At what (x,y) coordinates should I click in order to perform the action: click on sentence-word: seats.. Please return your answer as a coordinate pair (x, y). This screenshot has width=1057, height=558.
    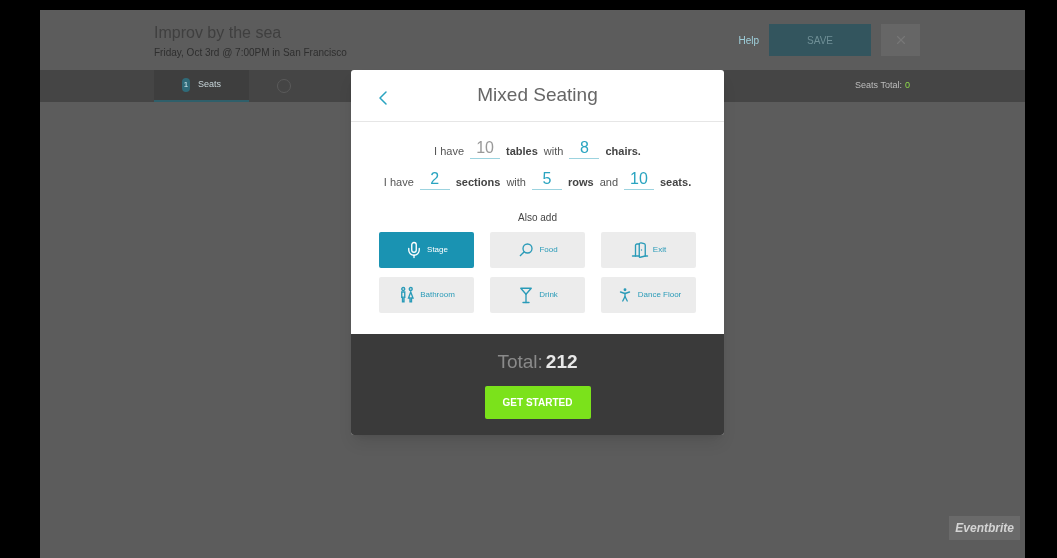
    Looking at the image, I should click on (676, 182).